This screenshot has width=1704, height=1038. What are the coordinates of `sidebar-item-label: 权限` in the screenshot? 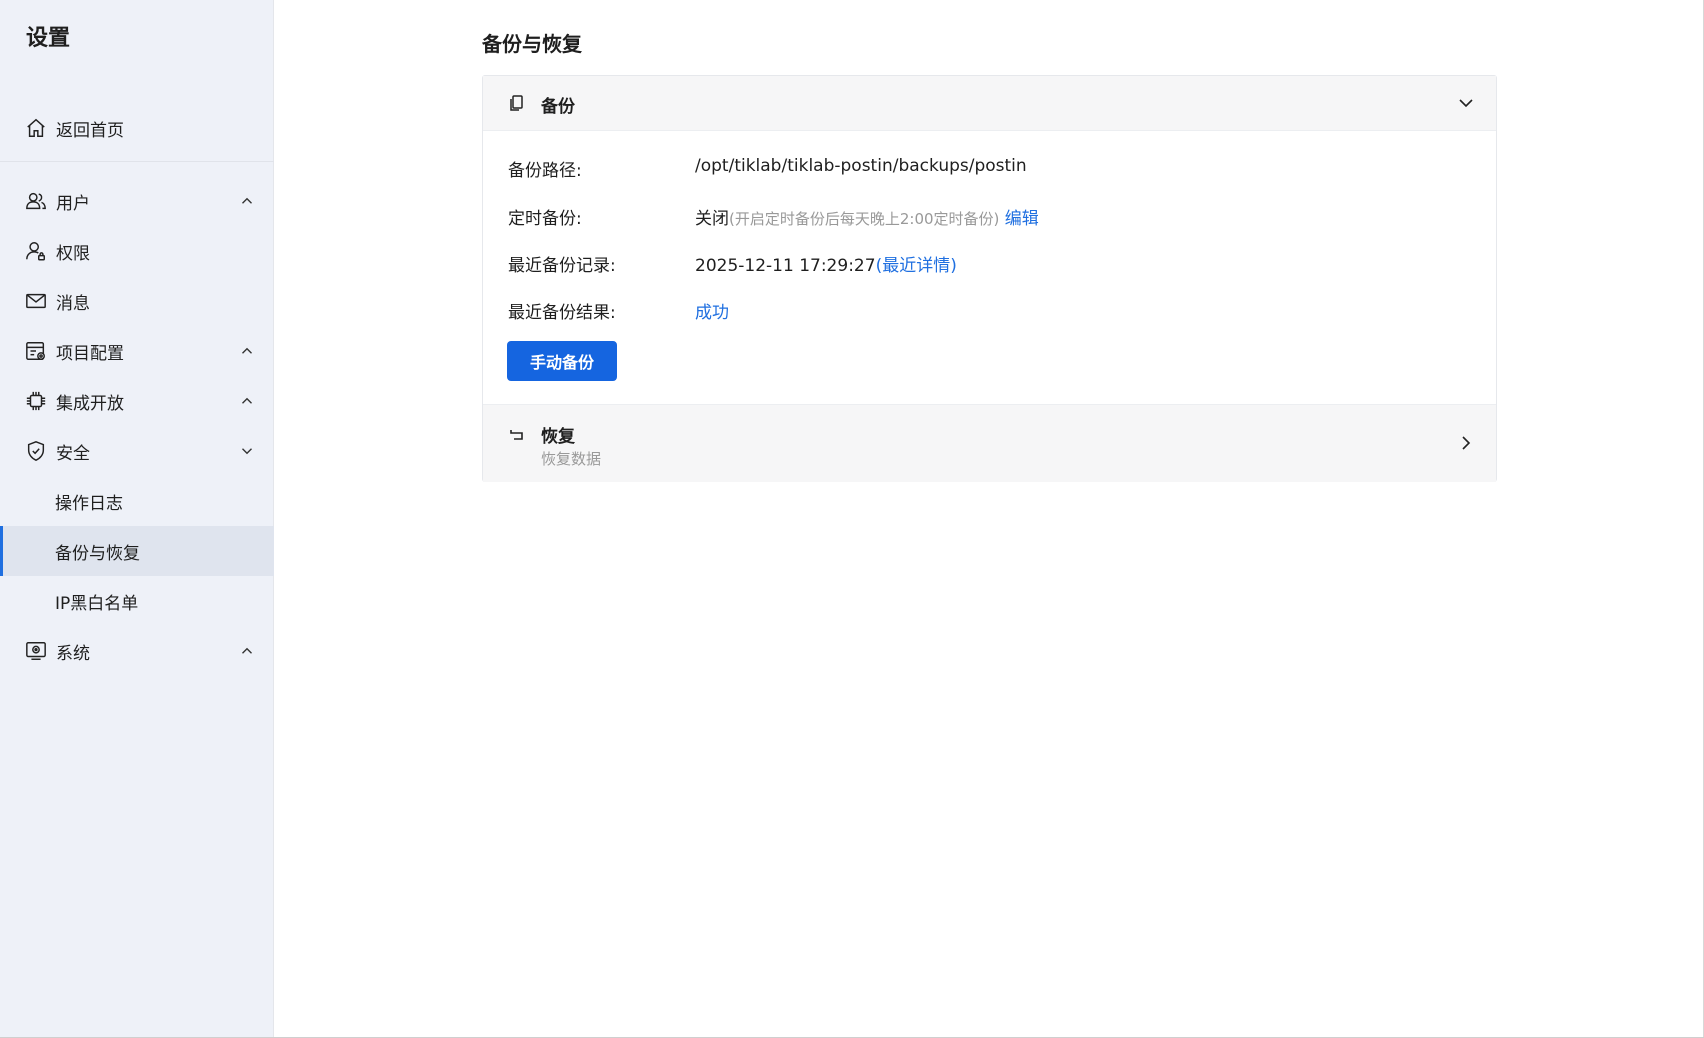 It's located at (73, 253).